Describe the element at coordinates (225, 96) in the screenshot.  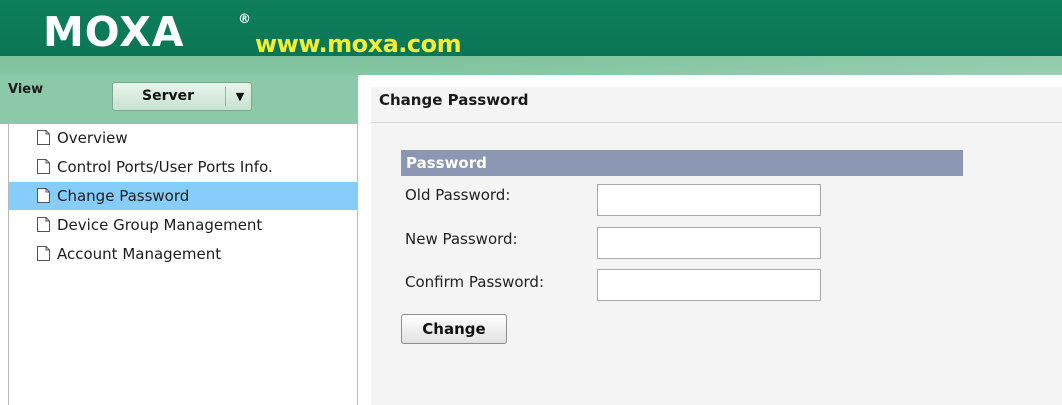
I see `dropdown-divider` at that location.